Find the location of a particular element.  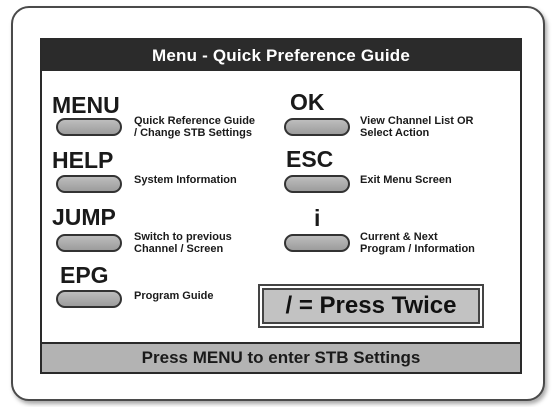

press-twice-text: / = Press Twice is located at coordinates (371, 306).